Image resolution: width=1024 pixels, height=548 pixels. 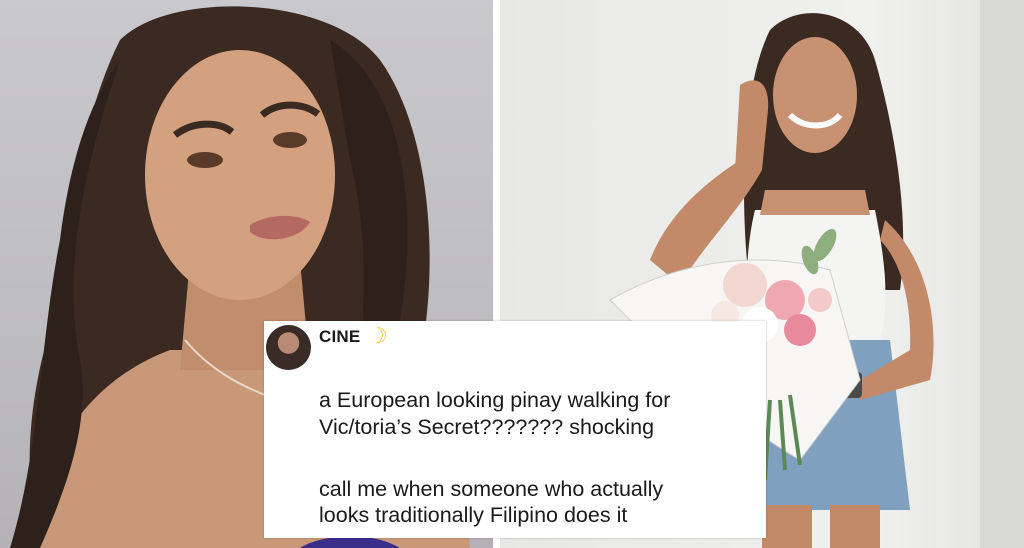 I want to click on username: CINE, so click(x=339, y=337).